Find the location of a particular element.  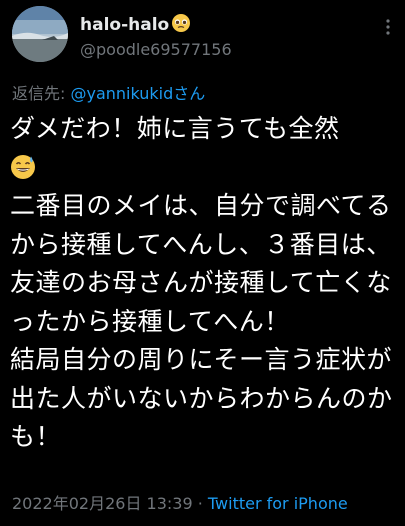

reply-prefix: 返信先: is located at coordinates (41, 93).